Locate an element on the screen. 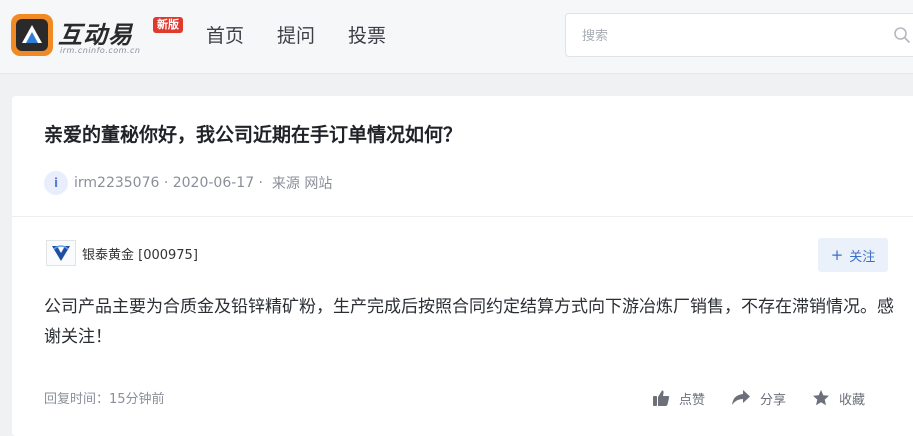  share-button: 分享 is located at coordinates (758, 398).